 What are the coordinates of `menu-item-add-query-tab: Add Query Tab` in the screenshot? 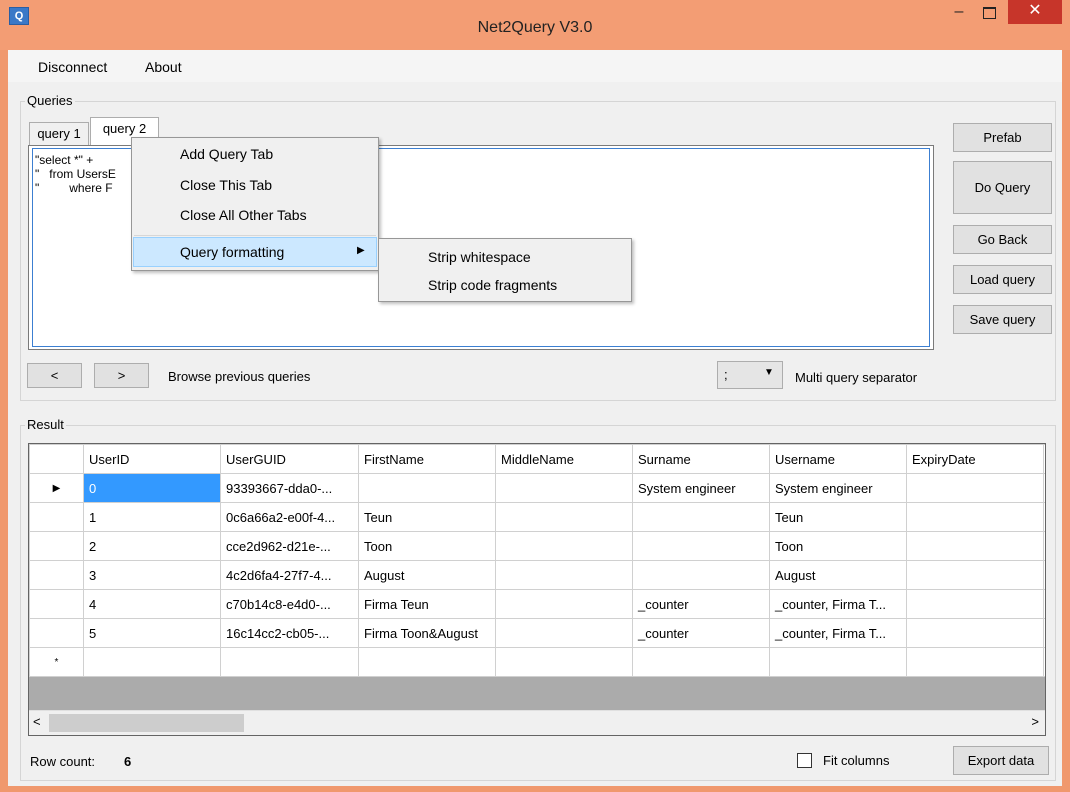 It's located at (226, 154).